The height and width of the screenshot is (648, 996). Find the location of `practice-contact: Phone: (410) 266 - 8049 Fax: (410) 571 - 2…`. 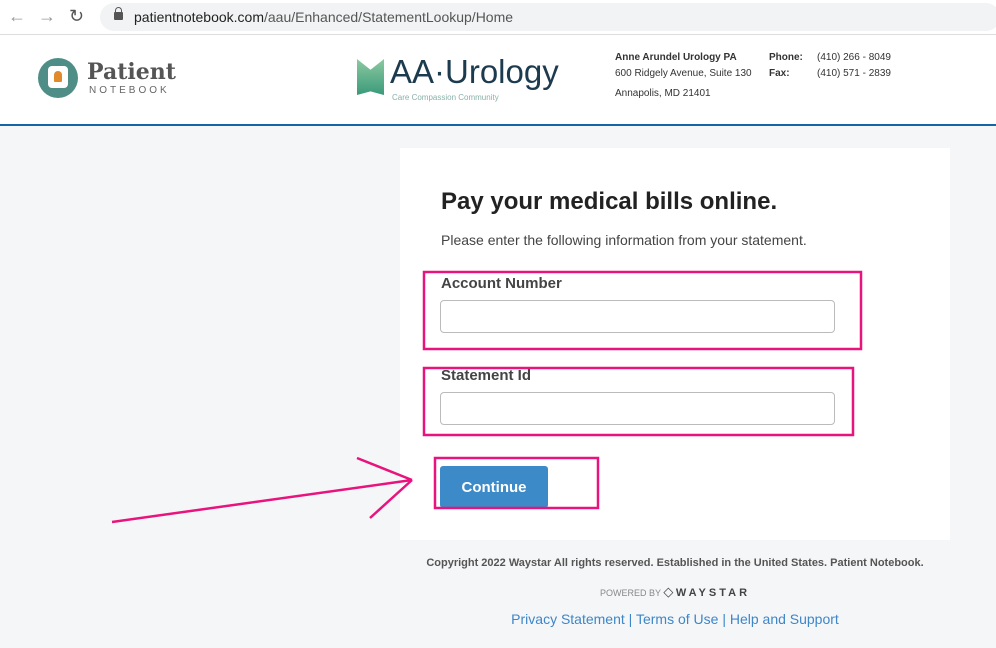

practice-contact: Phone: (410) 266 - 8049 Fax: (410) 571 - 2… is located at coordinates (830, 65).